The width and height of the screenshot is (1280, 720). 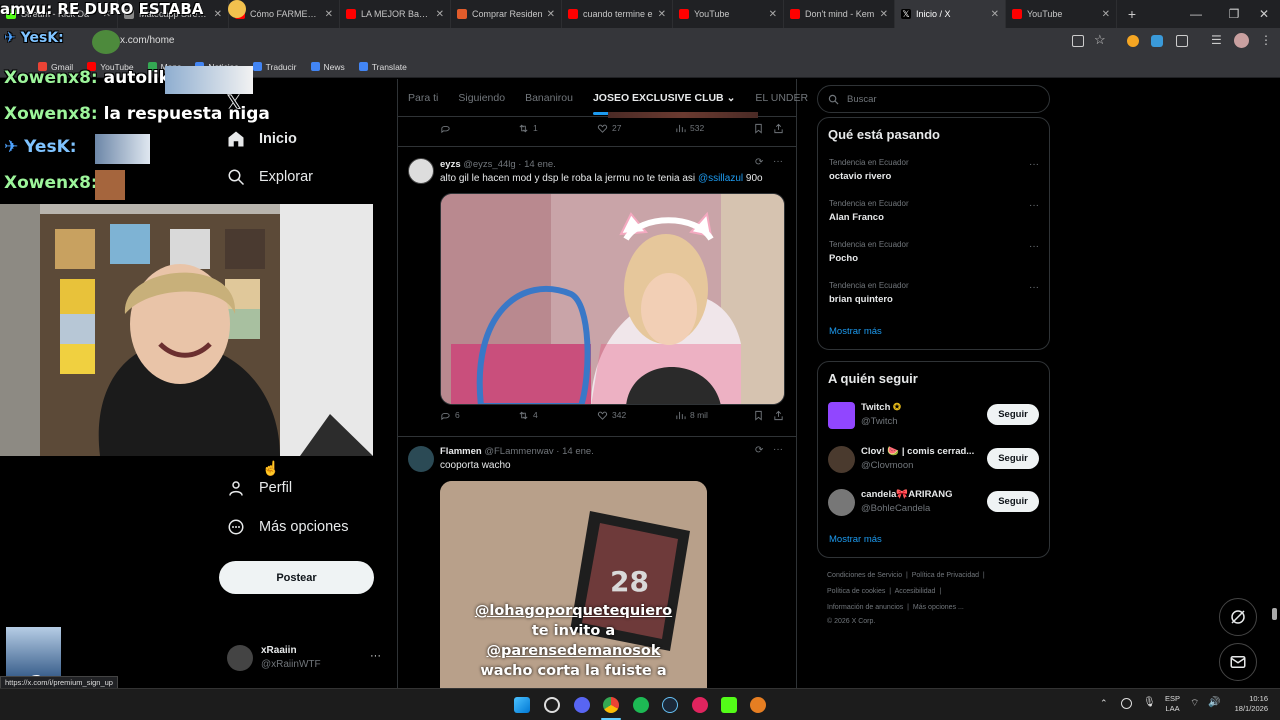 What do you see at coordinates (1104, 703) in the screenshot?
I see `tray-chevron-icon: ⌃` at bounding box center [1104, 703].